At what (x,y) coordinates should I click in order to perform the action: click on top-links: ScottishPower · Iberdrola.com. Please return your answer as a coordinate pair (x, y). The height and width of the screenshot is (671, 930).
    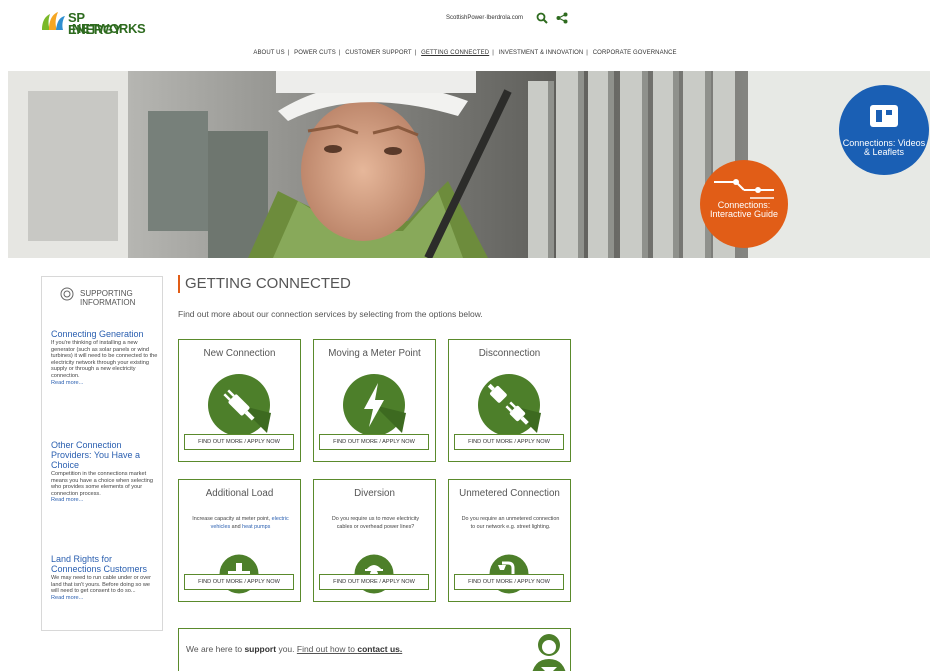
    Looking at the image, I should click on (484, 18).